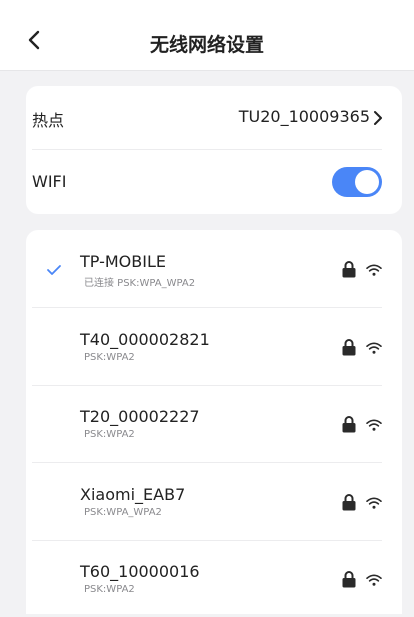  Describe the element at coordinates (214, 346) in the screenshot. I see `network-item: T40_000002821 PSK:WPA2` at that location.